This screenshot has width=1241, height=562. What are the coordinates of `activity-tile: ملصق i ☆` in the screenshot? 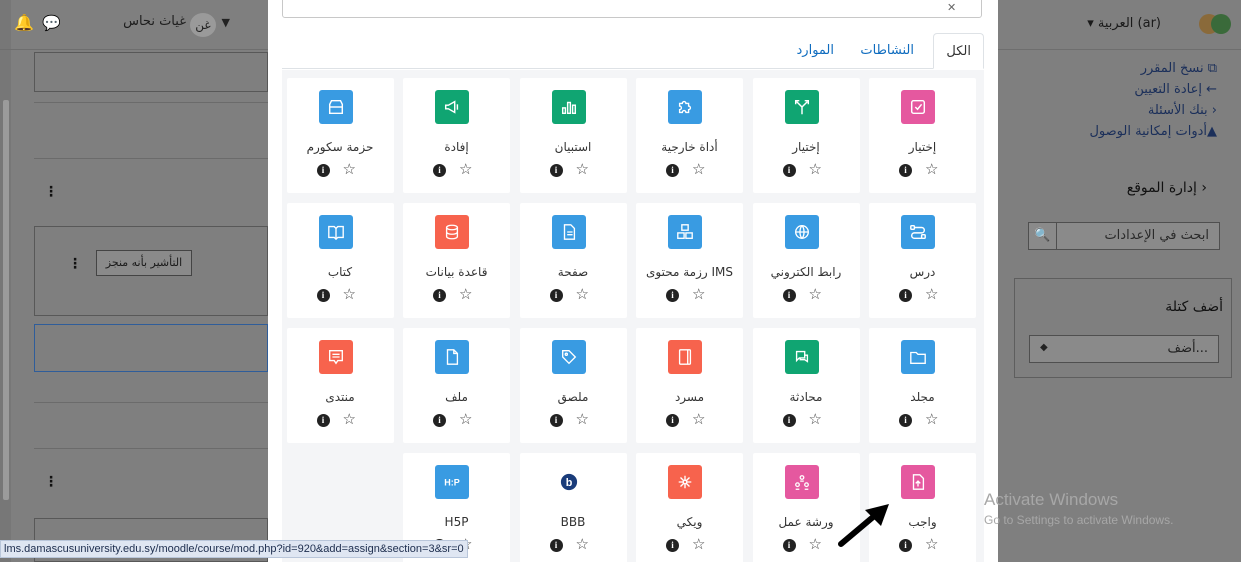 It's located at (573, 385).